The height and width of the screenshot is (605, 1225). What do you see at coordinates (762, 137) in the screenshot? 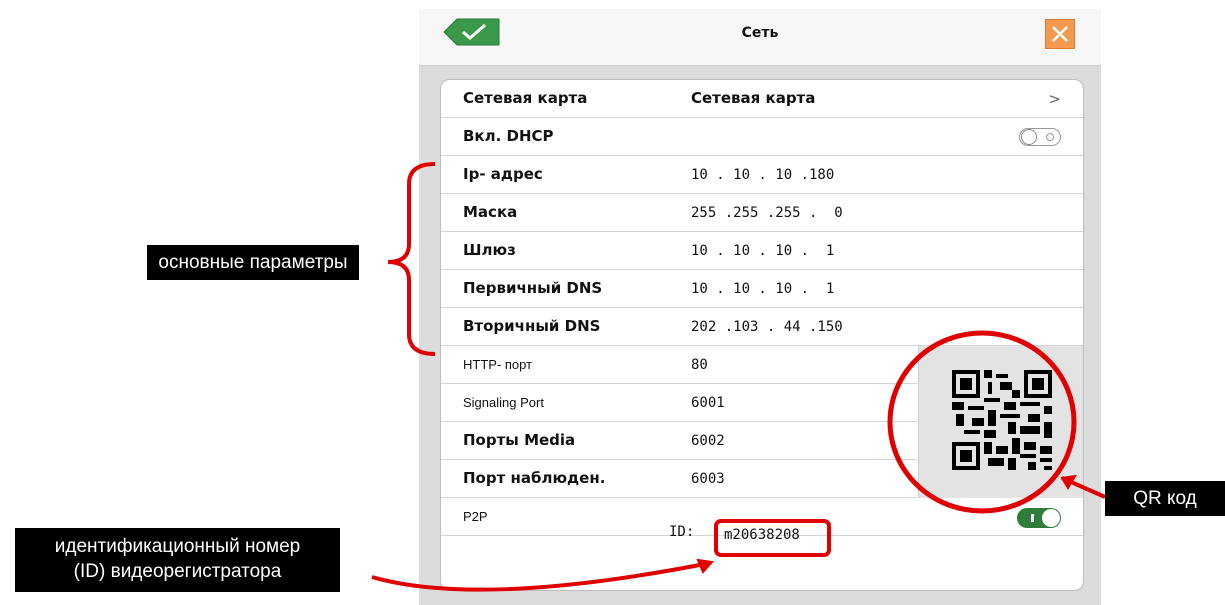
I see `row-dhcp: Вкл. DHCP` at bounding box center [762, 137].